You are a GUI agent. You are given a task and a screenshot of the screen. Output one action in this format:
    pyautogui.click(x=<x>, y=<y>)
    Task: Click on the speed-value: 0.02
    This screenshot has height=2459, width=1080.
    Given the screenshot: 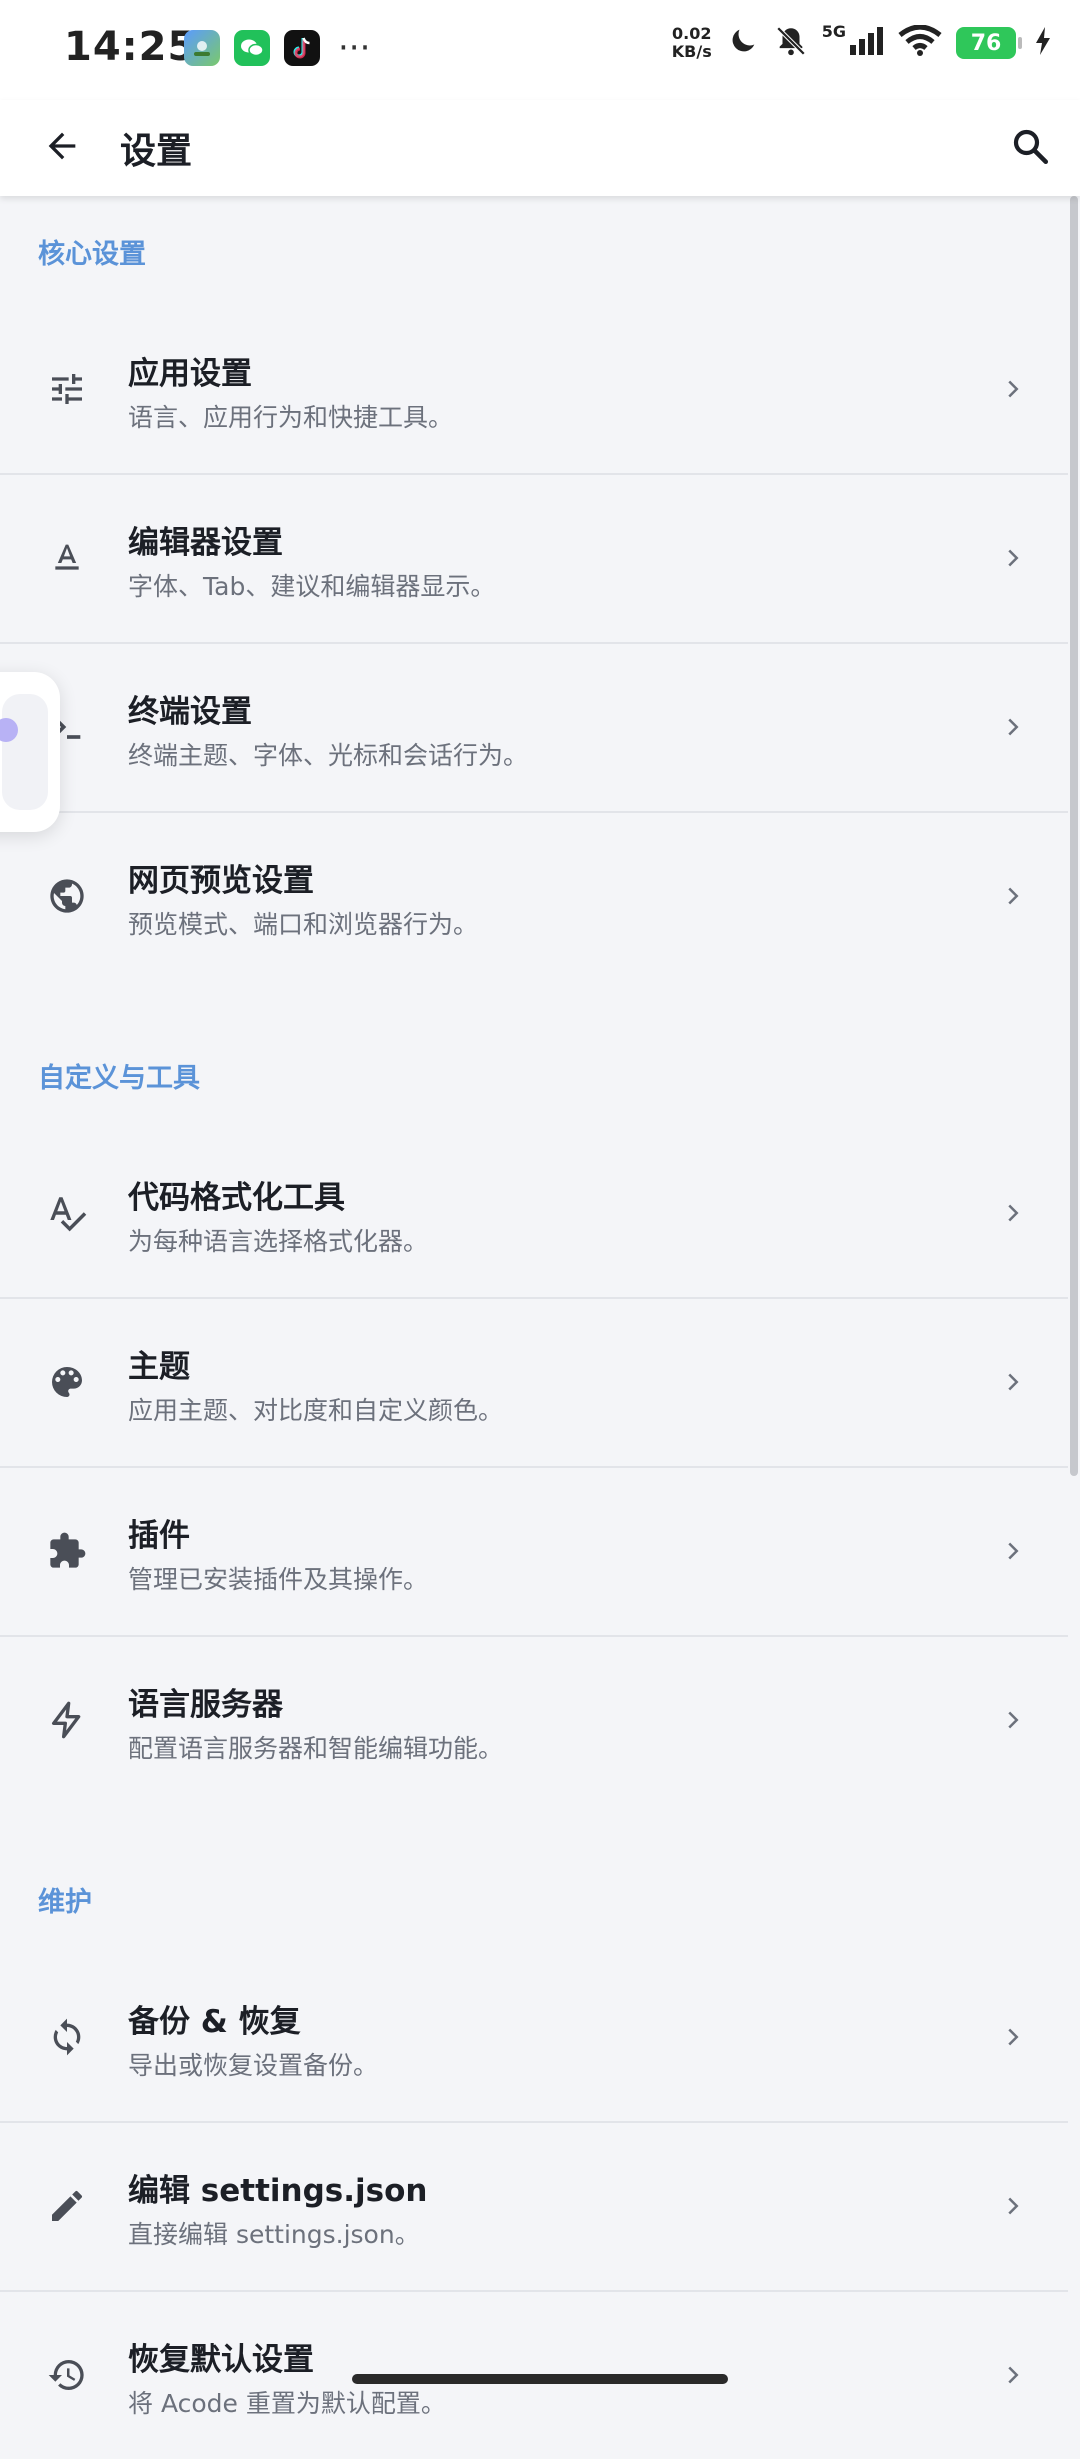 What is the action you would take?
    pyautogui.click(x=692, y=33)
    